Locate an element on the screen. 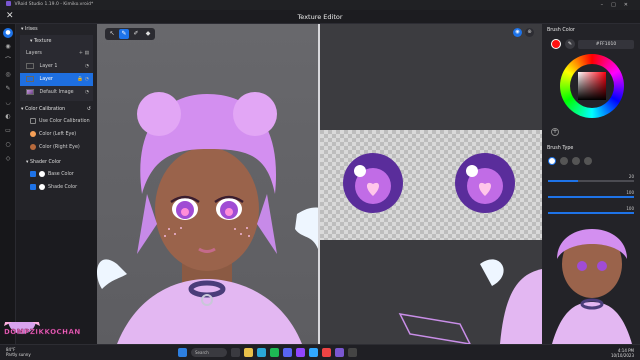 The width and height of the screenshot is (640, 360). weather-widget: 84°F Partly sunny is located at coordinates (18, 352).